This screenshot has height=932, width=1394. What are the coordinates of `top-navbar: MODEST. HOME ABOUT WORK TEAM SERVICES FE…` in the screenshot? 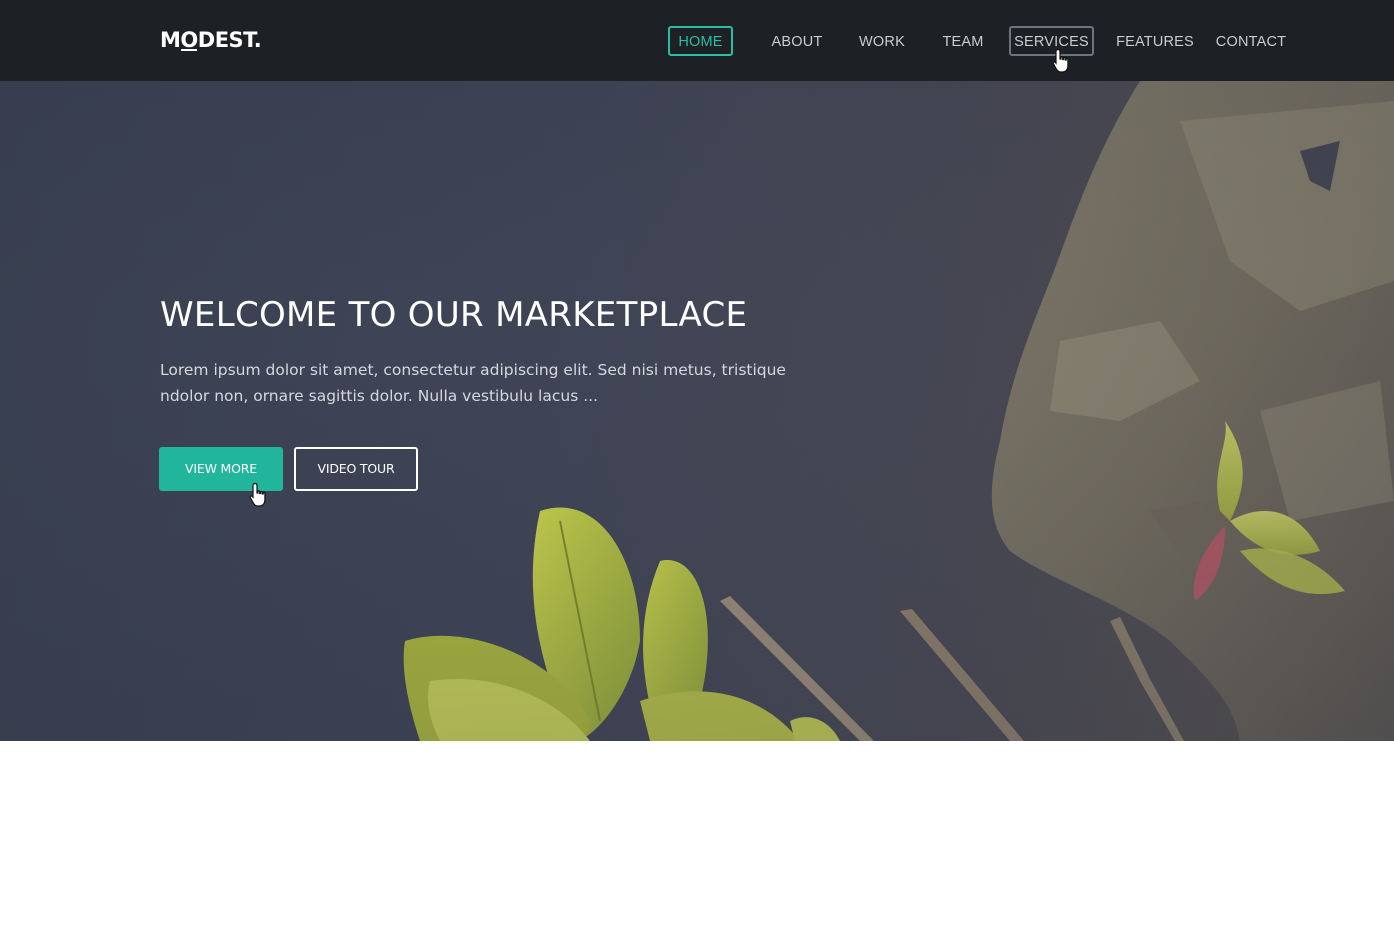 It's located at (697, 40).